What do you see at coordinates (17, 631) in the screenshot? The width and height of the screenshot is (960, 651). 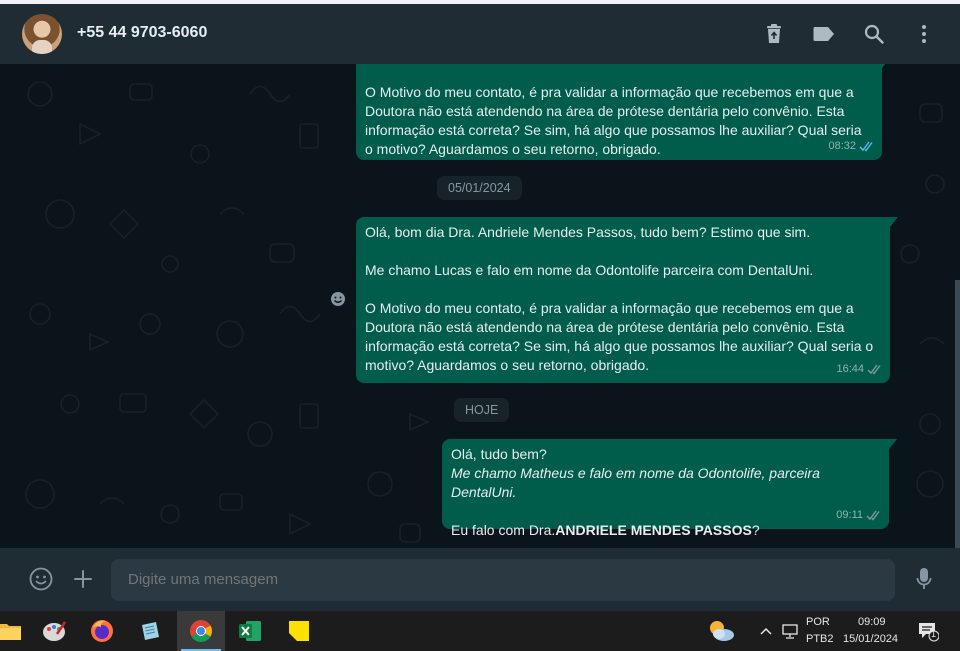 I see `file-explorer-icon` at bounding box center [17, 631].